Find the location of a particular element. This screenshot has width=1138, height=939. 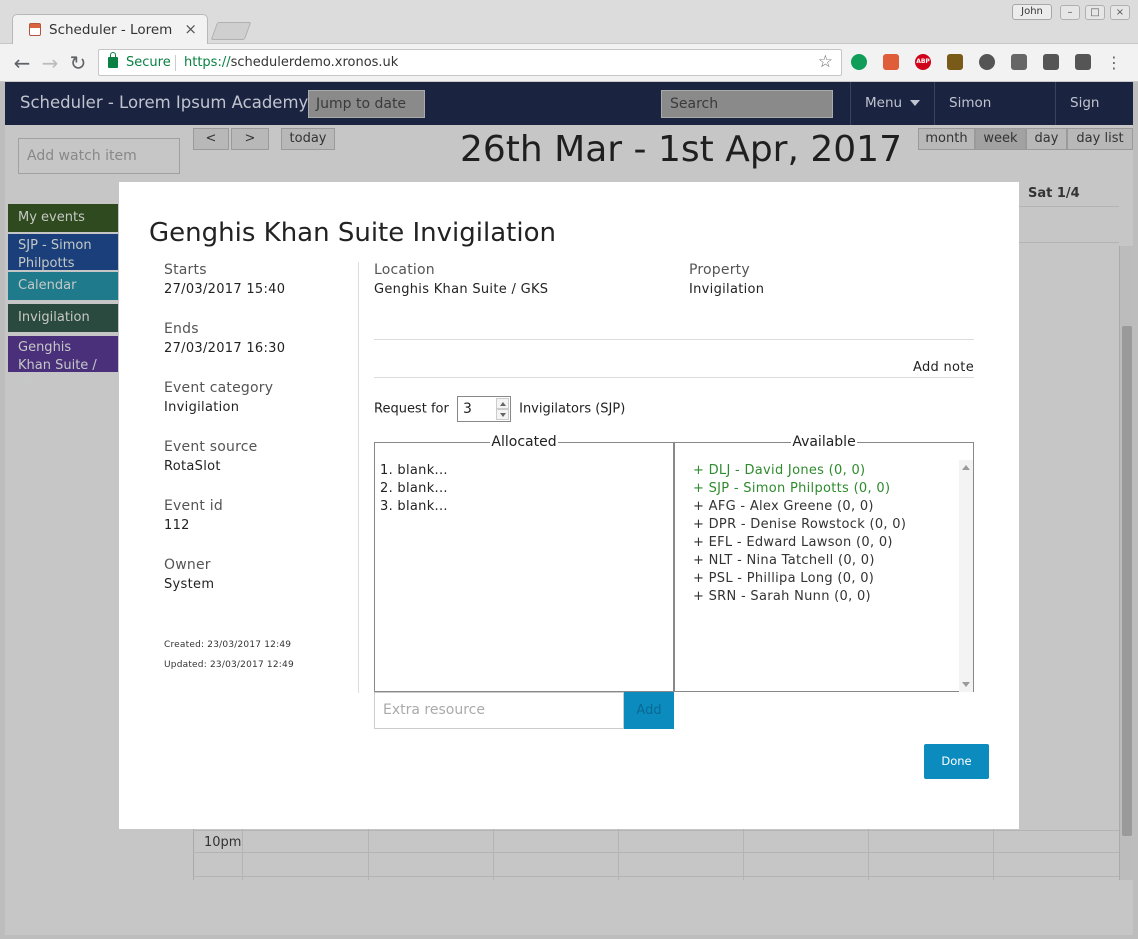

increment-icon is located at coordinates (502, 403).